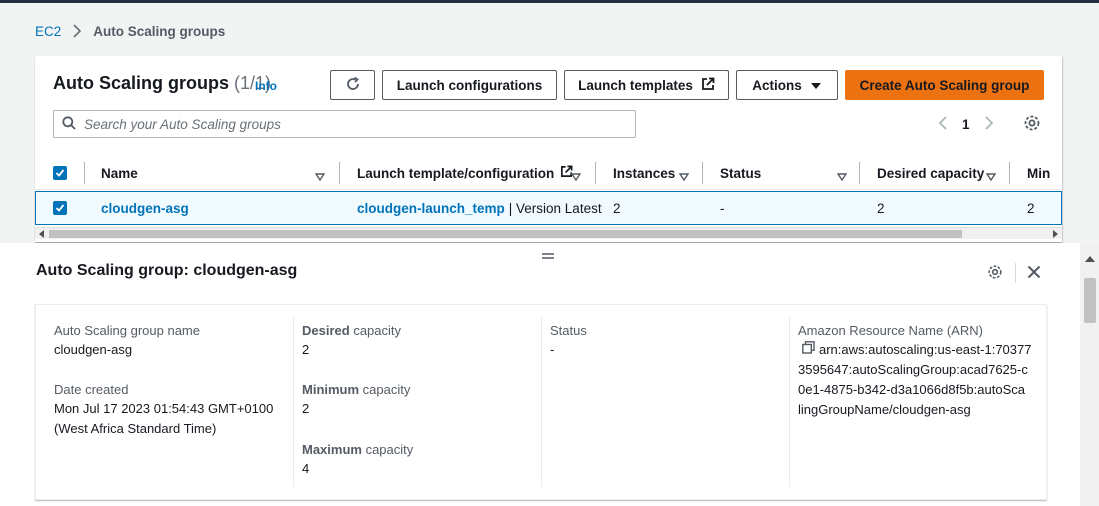 This screenshot has width=1099, height=506. I want to click on horizontal-scrollbar, so click(548, 233).